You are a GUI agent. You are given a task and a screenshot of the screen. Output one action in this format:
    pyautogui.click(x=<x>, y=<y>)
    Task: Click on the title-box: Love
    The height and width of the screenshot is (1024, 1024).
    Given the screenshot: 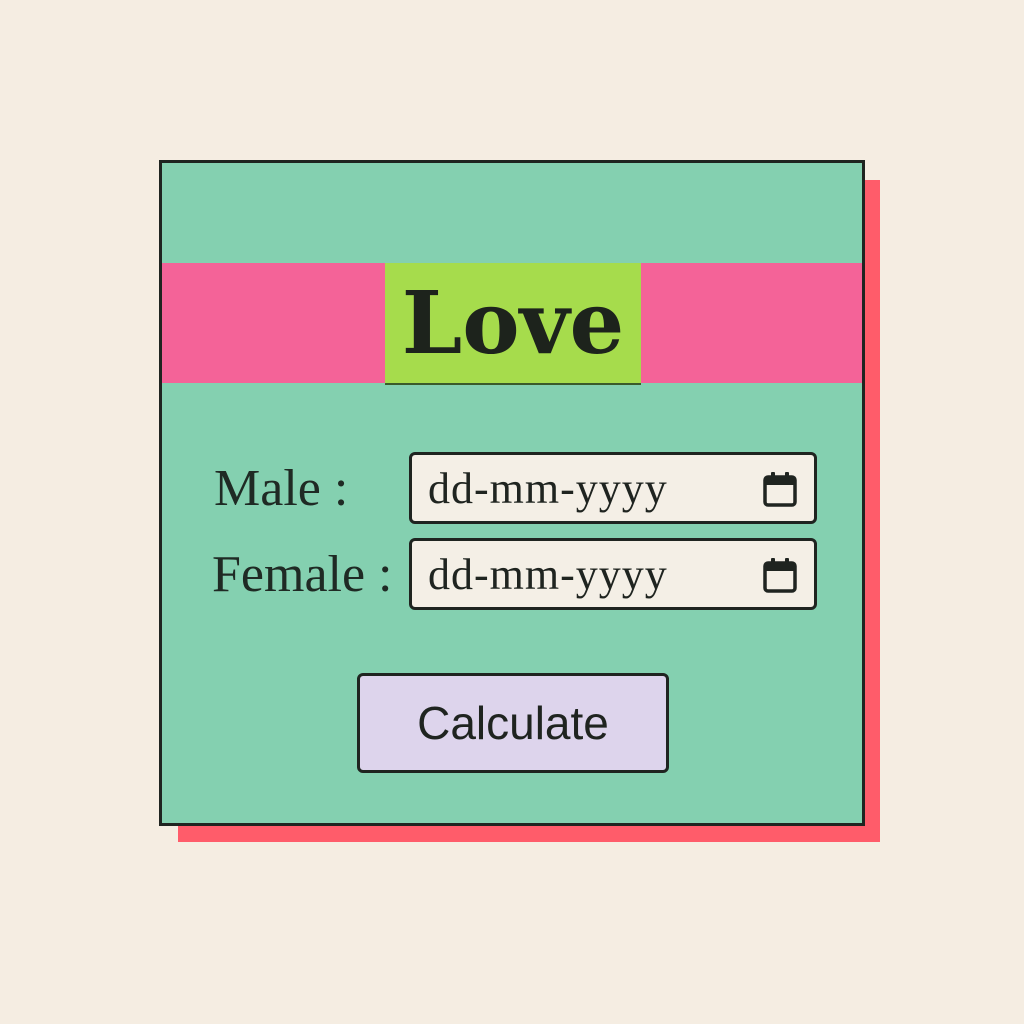 What is the action you would take?
    pyautogui.click(x=513, y=324)
    